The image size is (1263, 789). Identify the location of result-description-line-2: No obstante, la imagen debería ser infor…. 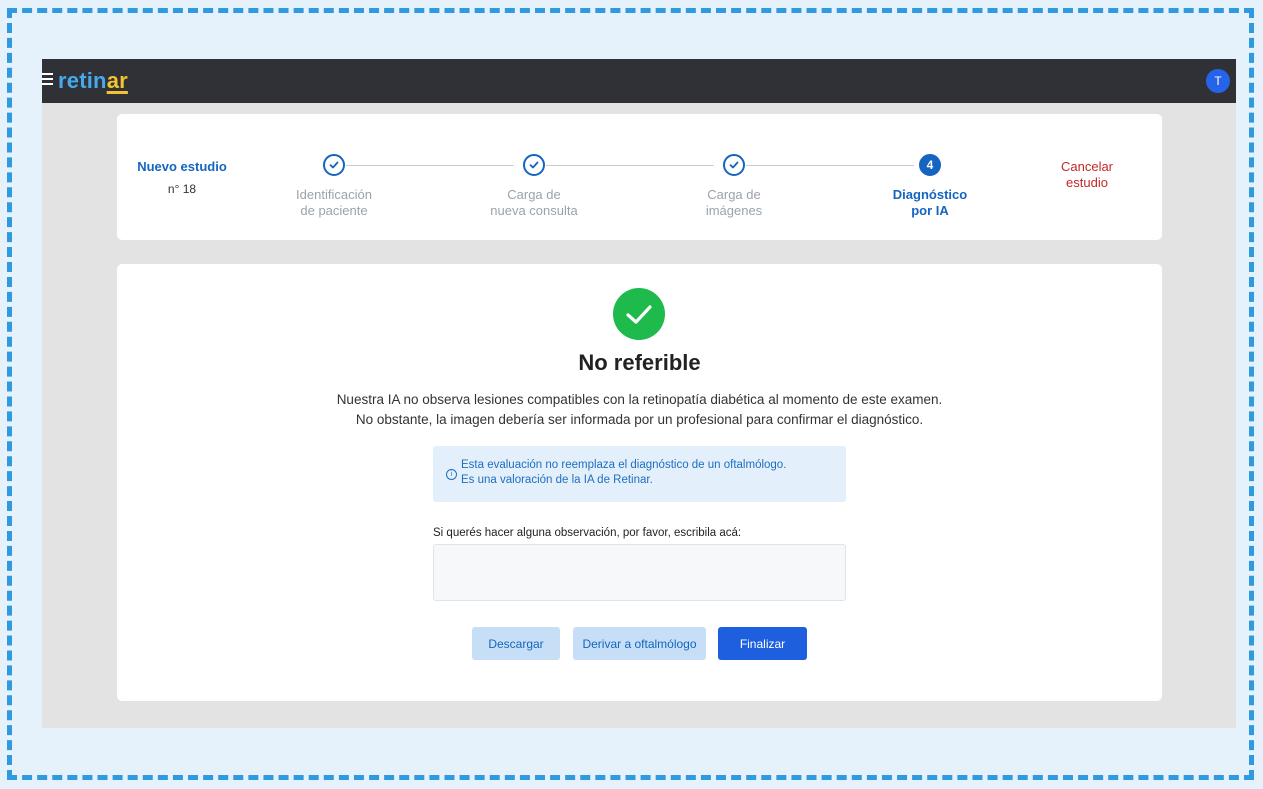
(639, 419).